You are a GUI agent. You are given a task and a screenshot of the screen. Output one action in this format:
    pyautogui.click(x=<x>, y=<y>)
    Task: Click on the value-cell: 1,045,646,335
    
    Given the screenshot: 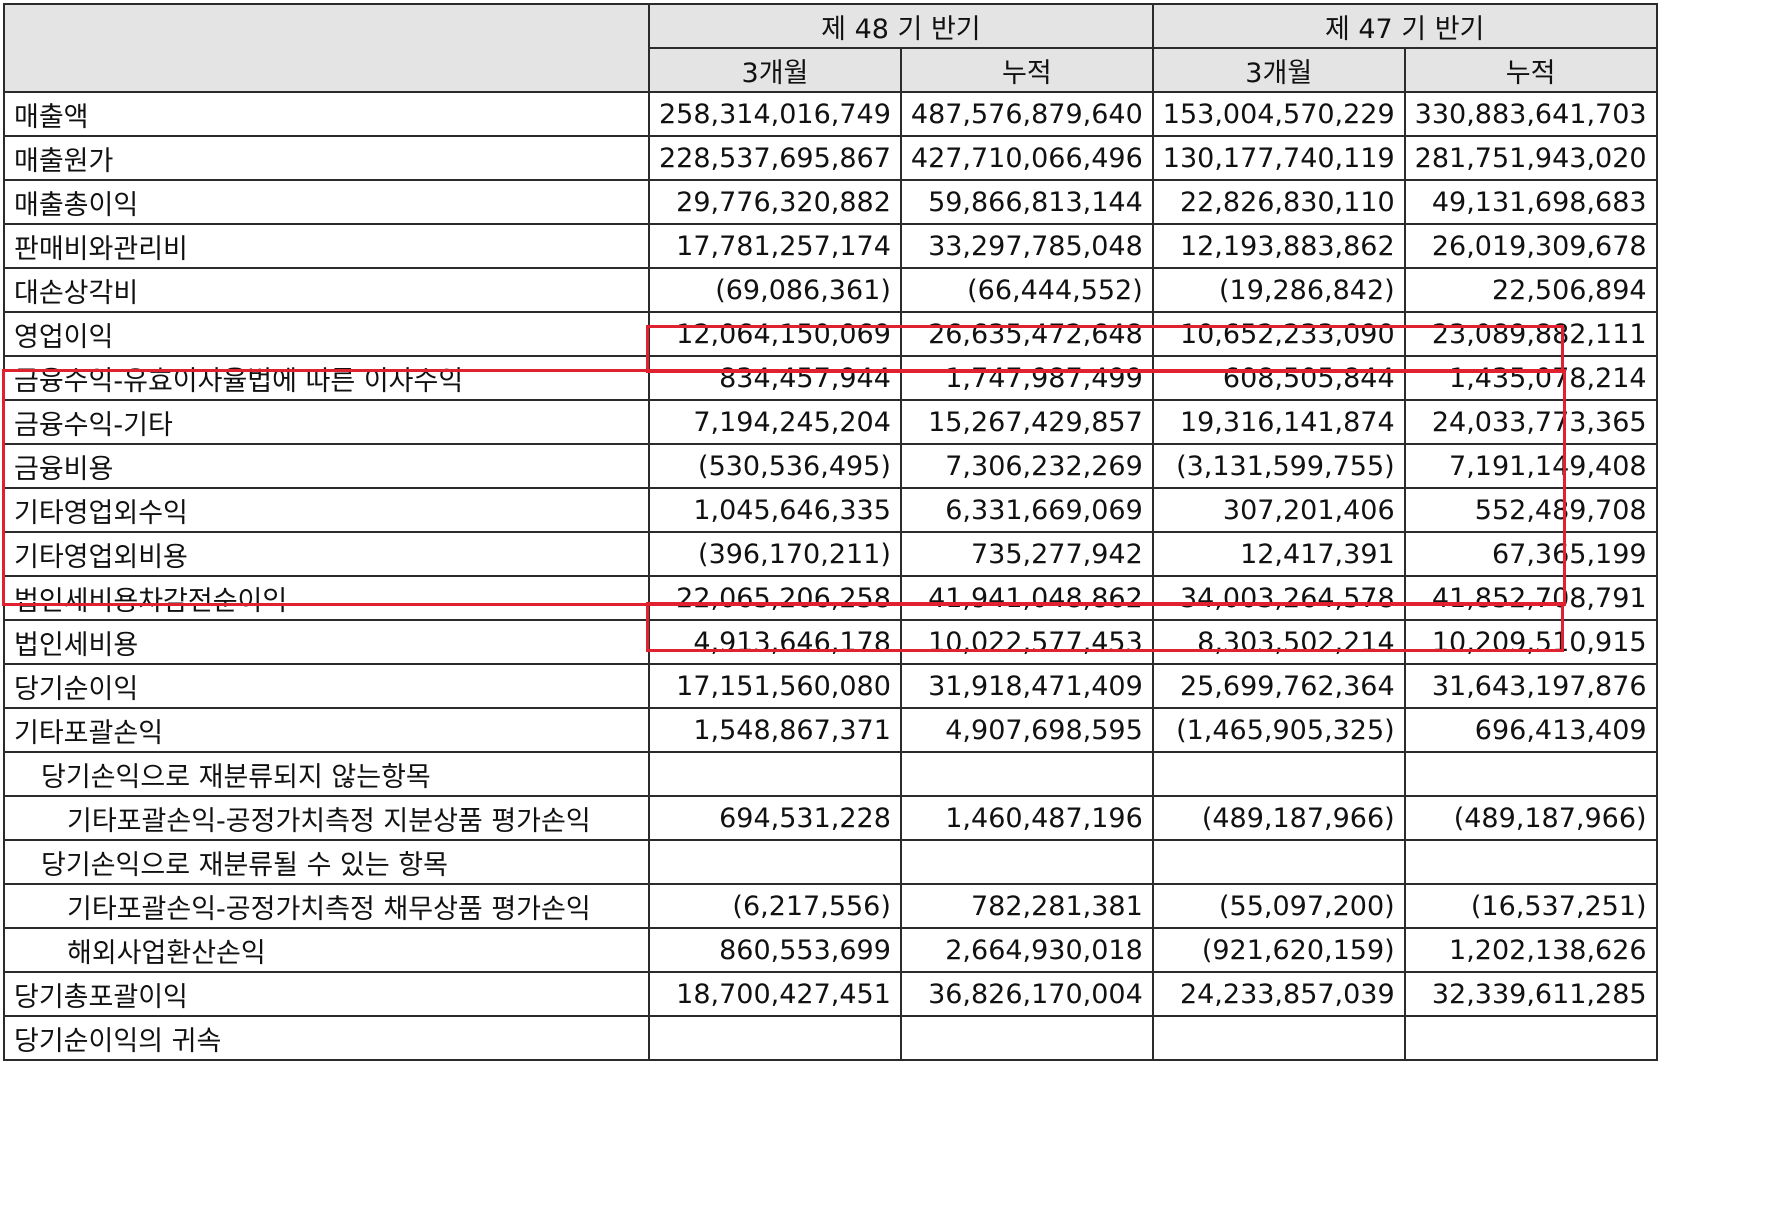 What is the action you would take?
    pyautogui.click(x=775, y=510)
    